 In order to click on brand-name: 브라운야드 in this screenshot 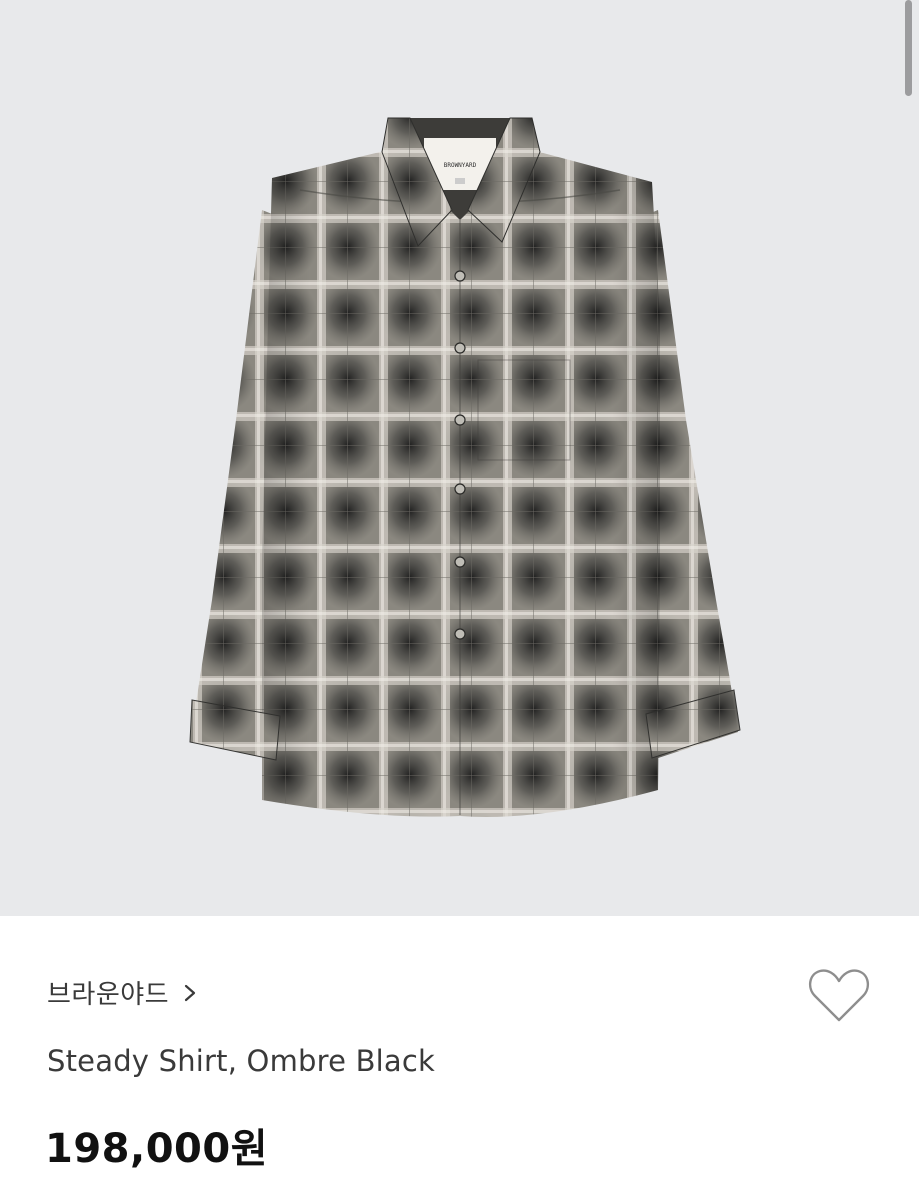, I will do `click(108, 995)`.